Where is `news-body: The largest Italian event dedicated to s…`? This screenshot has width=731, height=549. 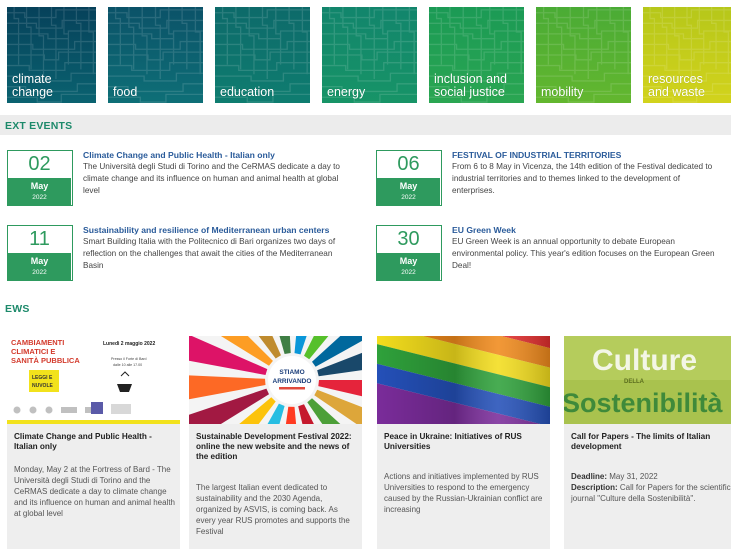
news-body: The largest Italian event dedicated to s… is located at coordinates (273, 509).